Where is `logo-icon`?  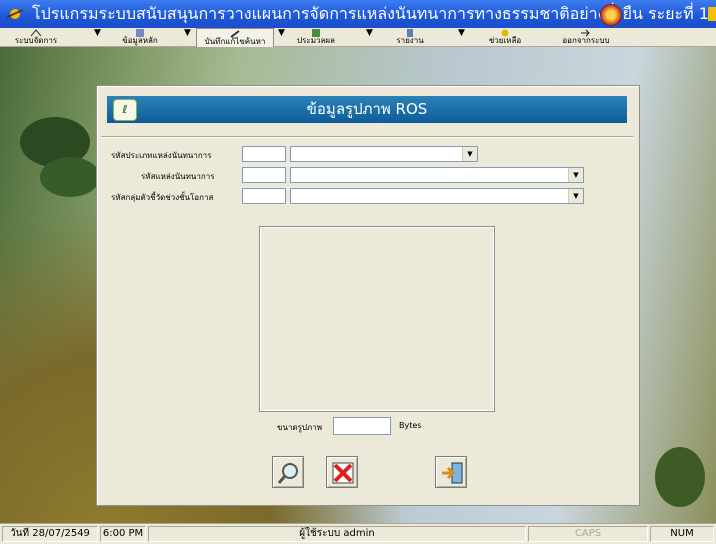 logo-icon is located at coordinates (611, 15).